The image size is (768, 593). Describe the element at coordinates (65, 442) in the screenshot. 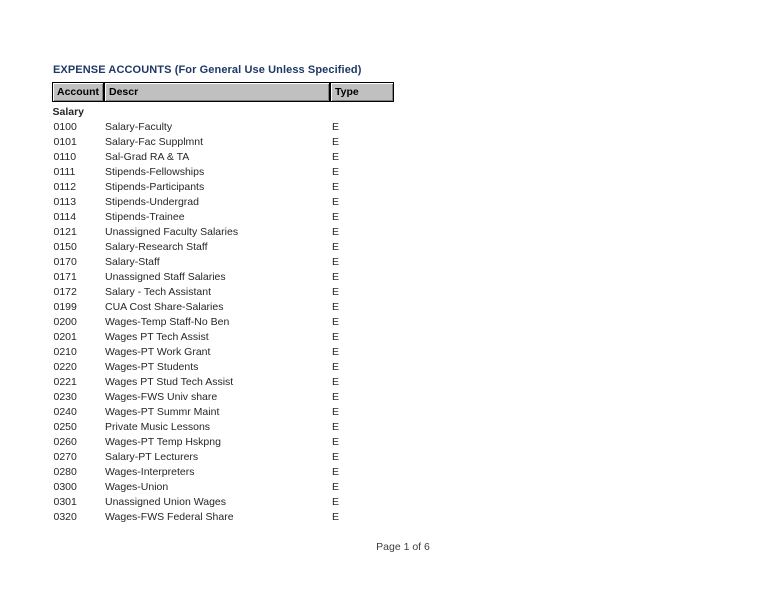

I see `cell-account: 0260` at that location.